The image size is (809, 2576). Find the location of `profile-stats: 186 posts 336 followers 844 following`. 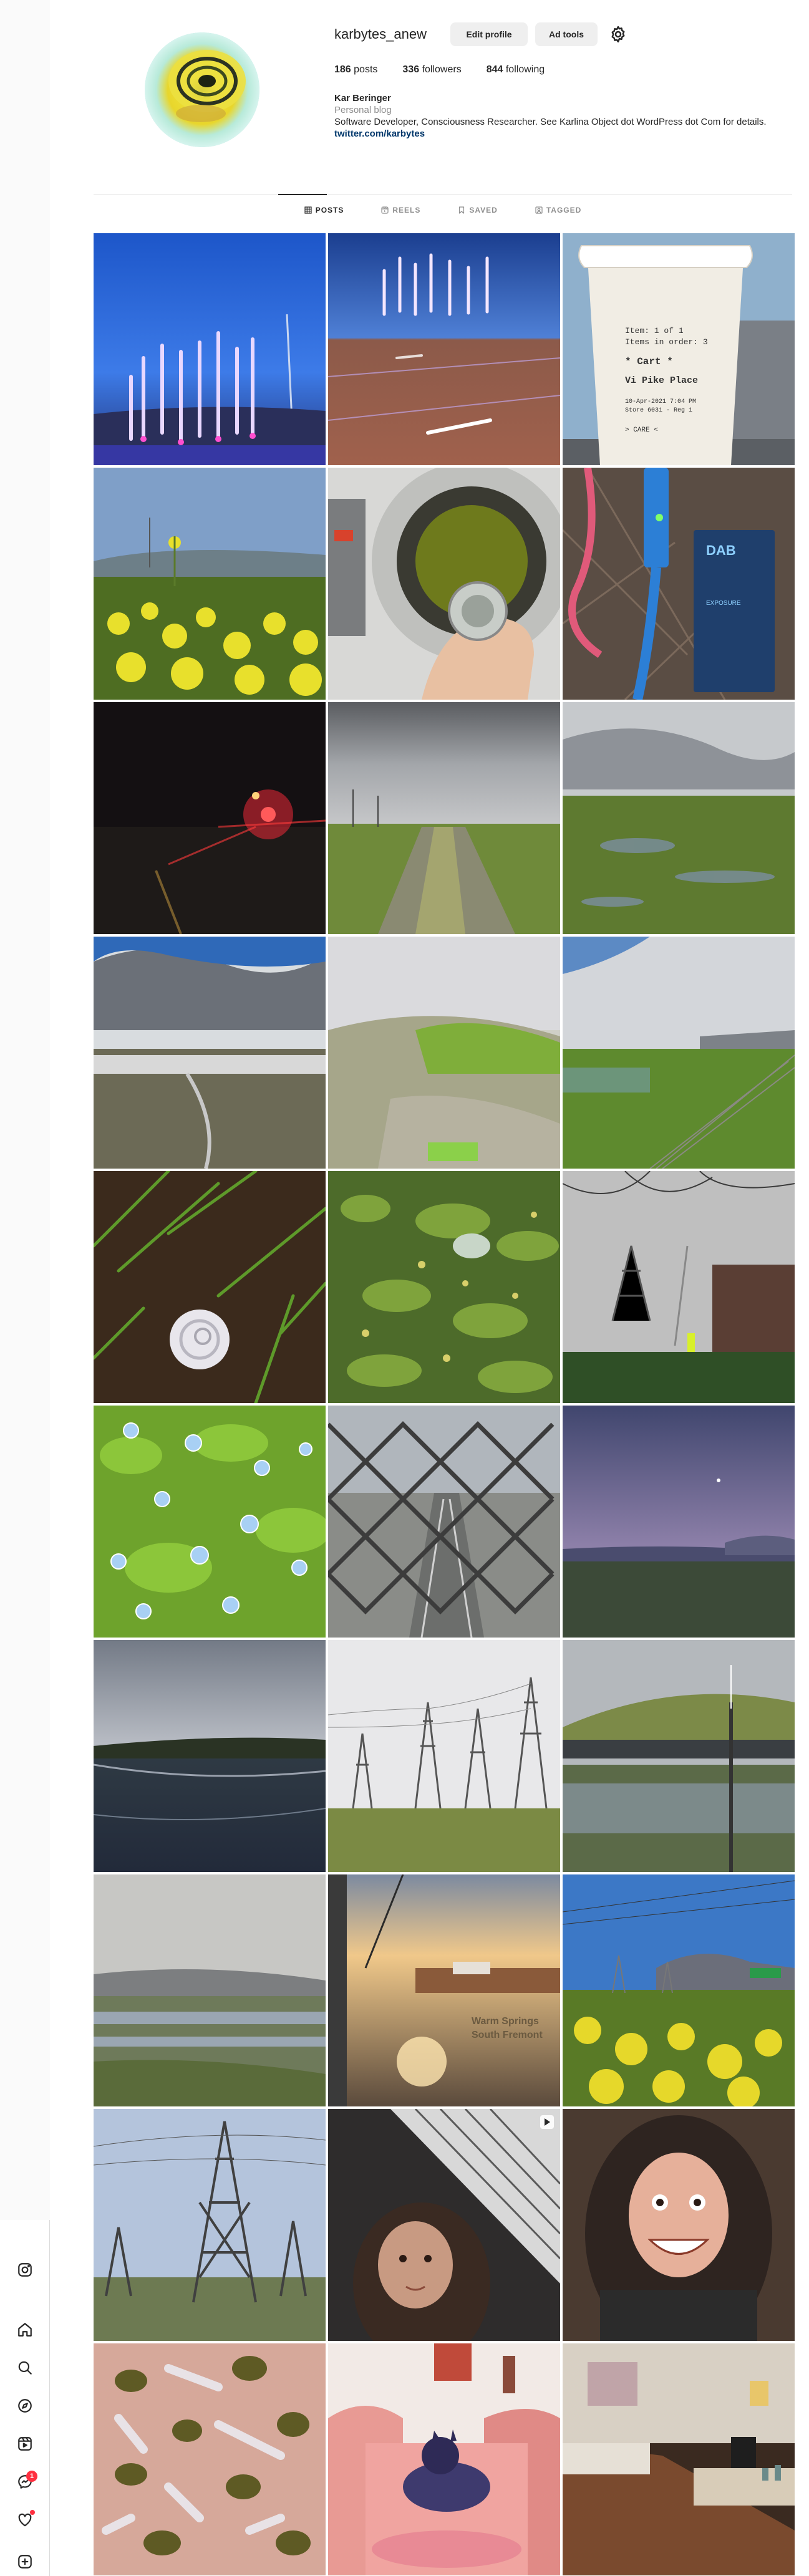

profile-stats: 186 posts 336 followers 844 following is located at coordinates (439, 69).